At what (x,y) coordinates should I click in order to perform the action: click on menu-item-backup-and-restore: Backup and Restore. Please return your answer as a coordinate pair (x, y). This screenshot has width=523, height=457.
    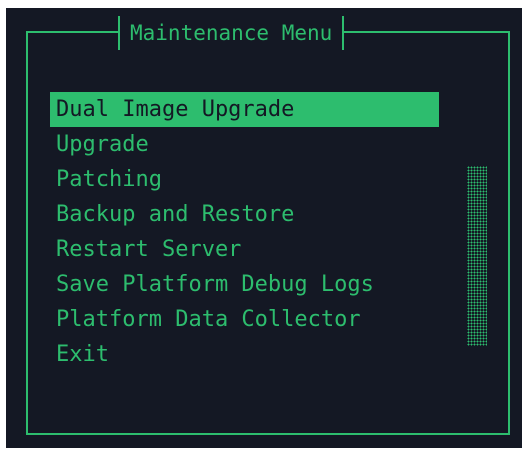
    Looking at the image, I should click on (245, 214).